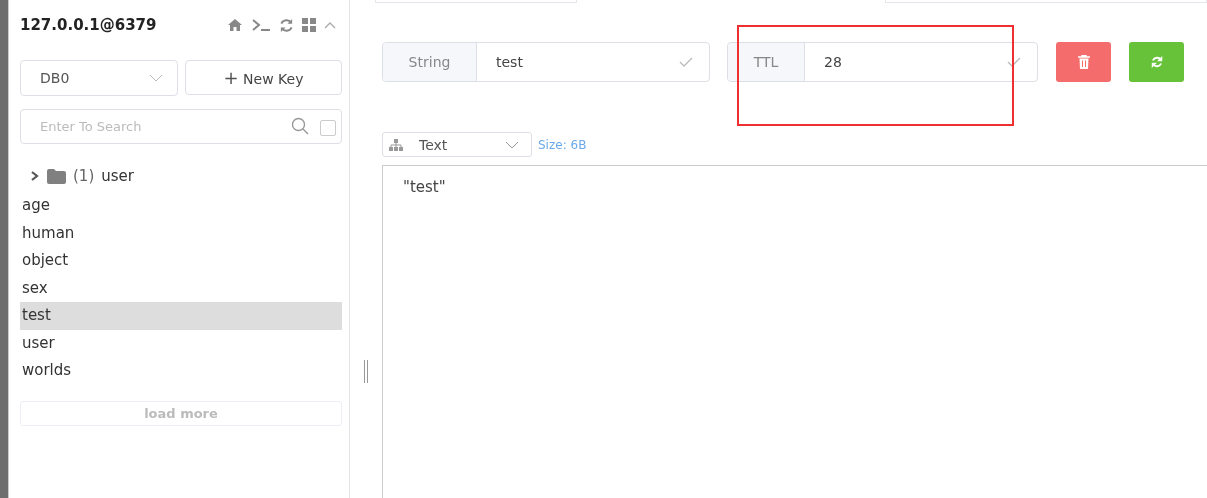  I want to click on grid-icon, so click(309, 25).